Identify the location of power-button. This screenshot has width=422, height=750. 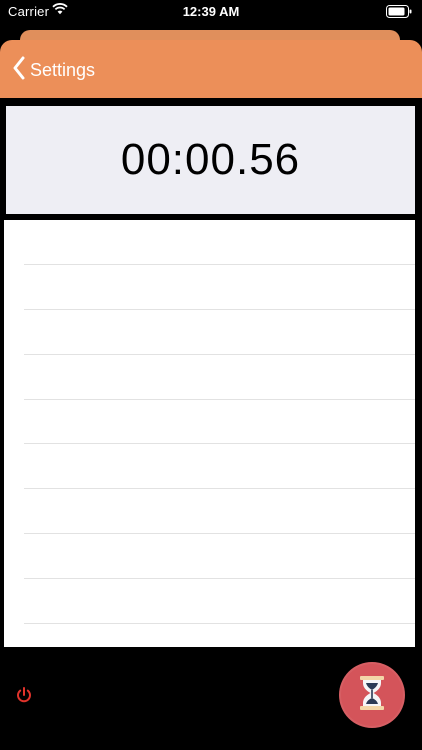
(24, 695).